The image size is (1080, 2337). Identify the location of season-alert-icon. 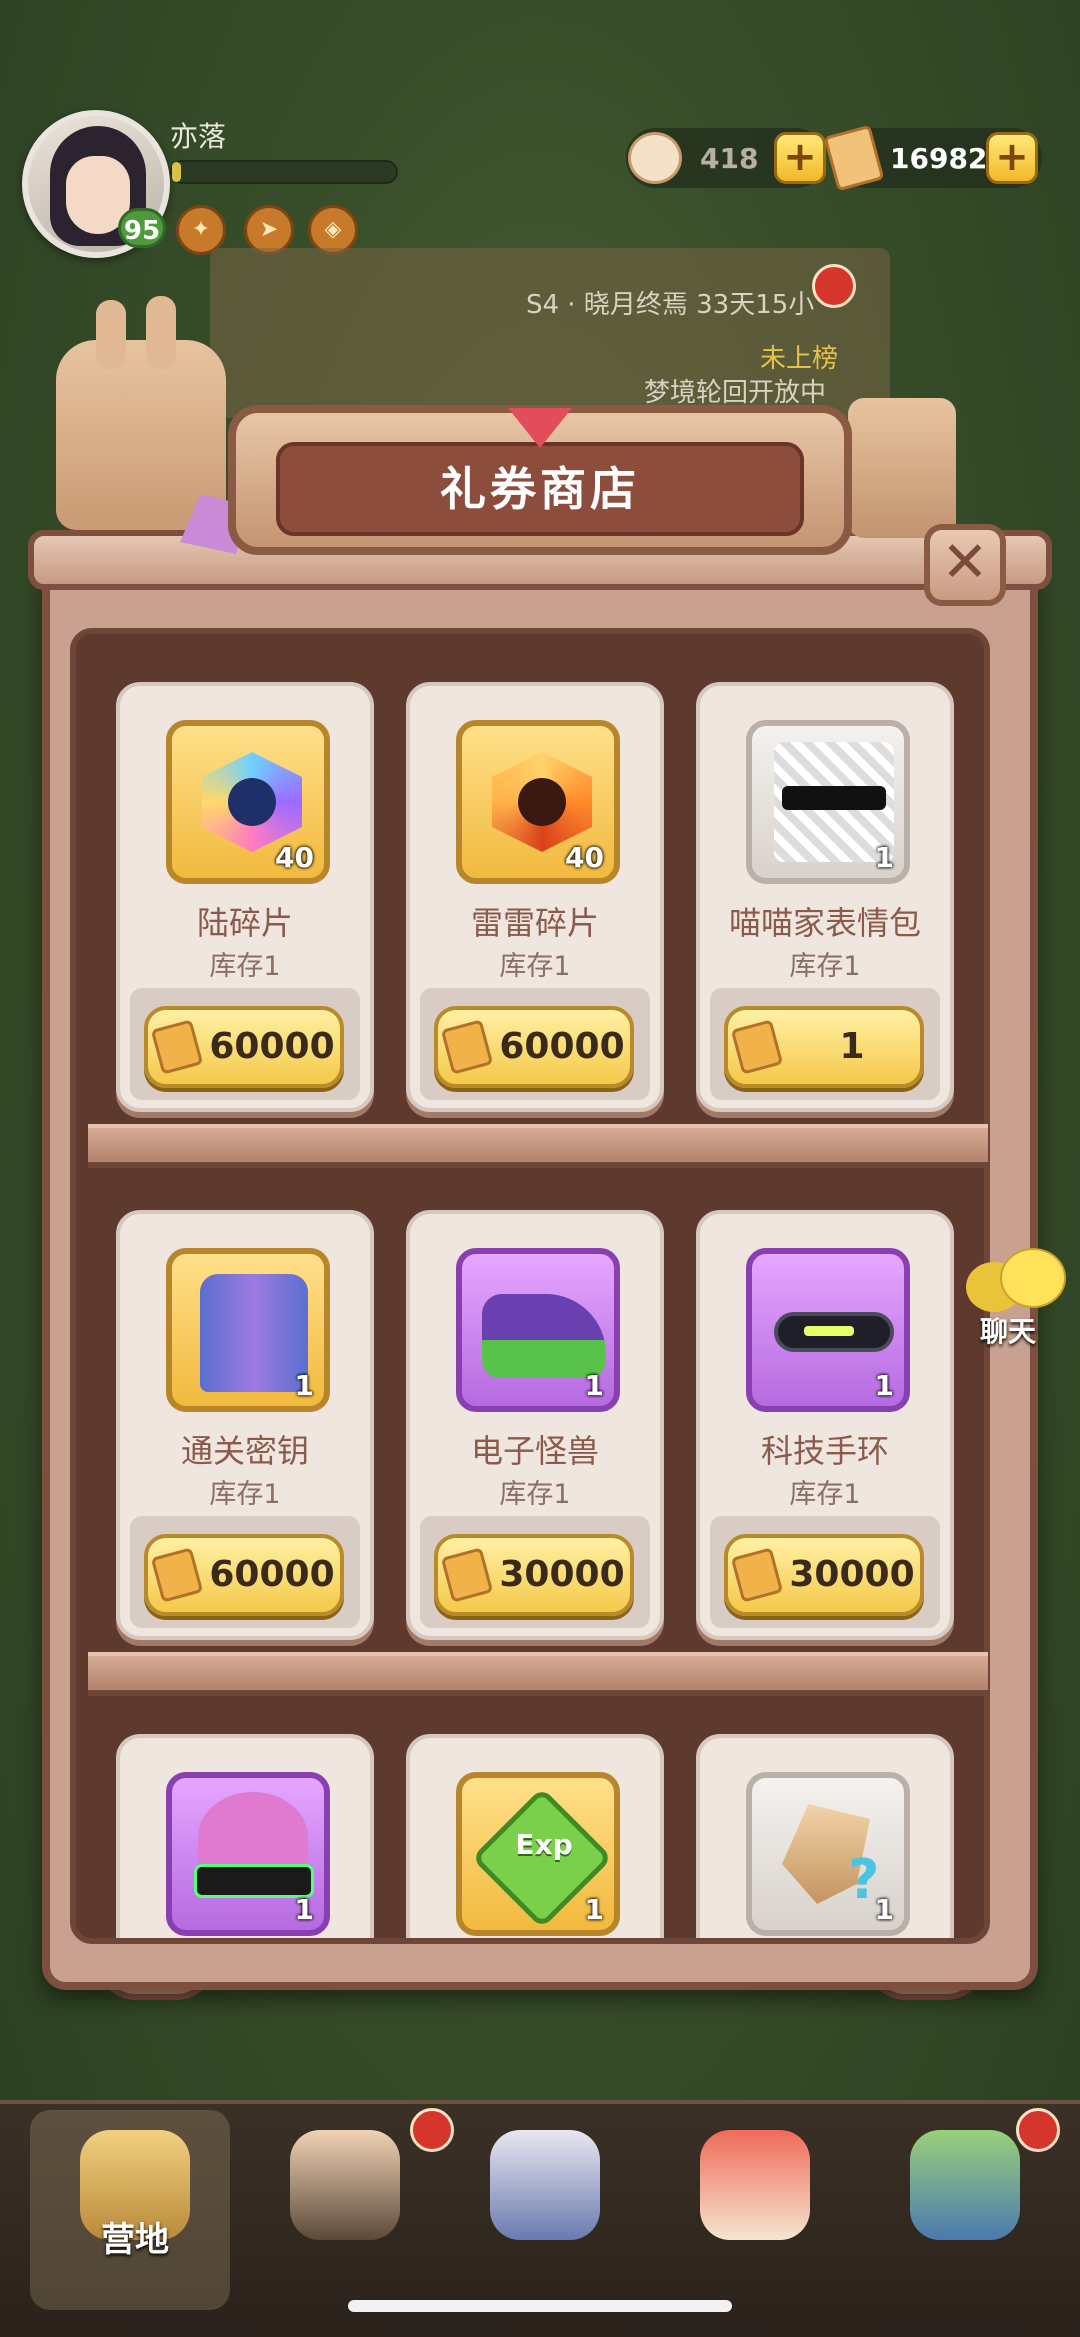
(834, 286).